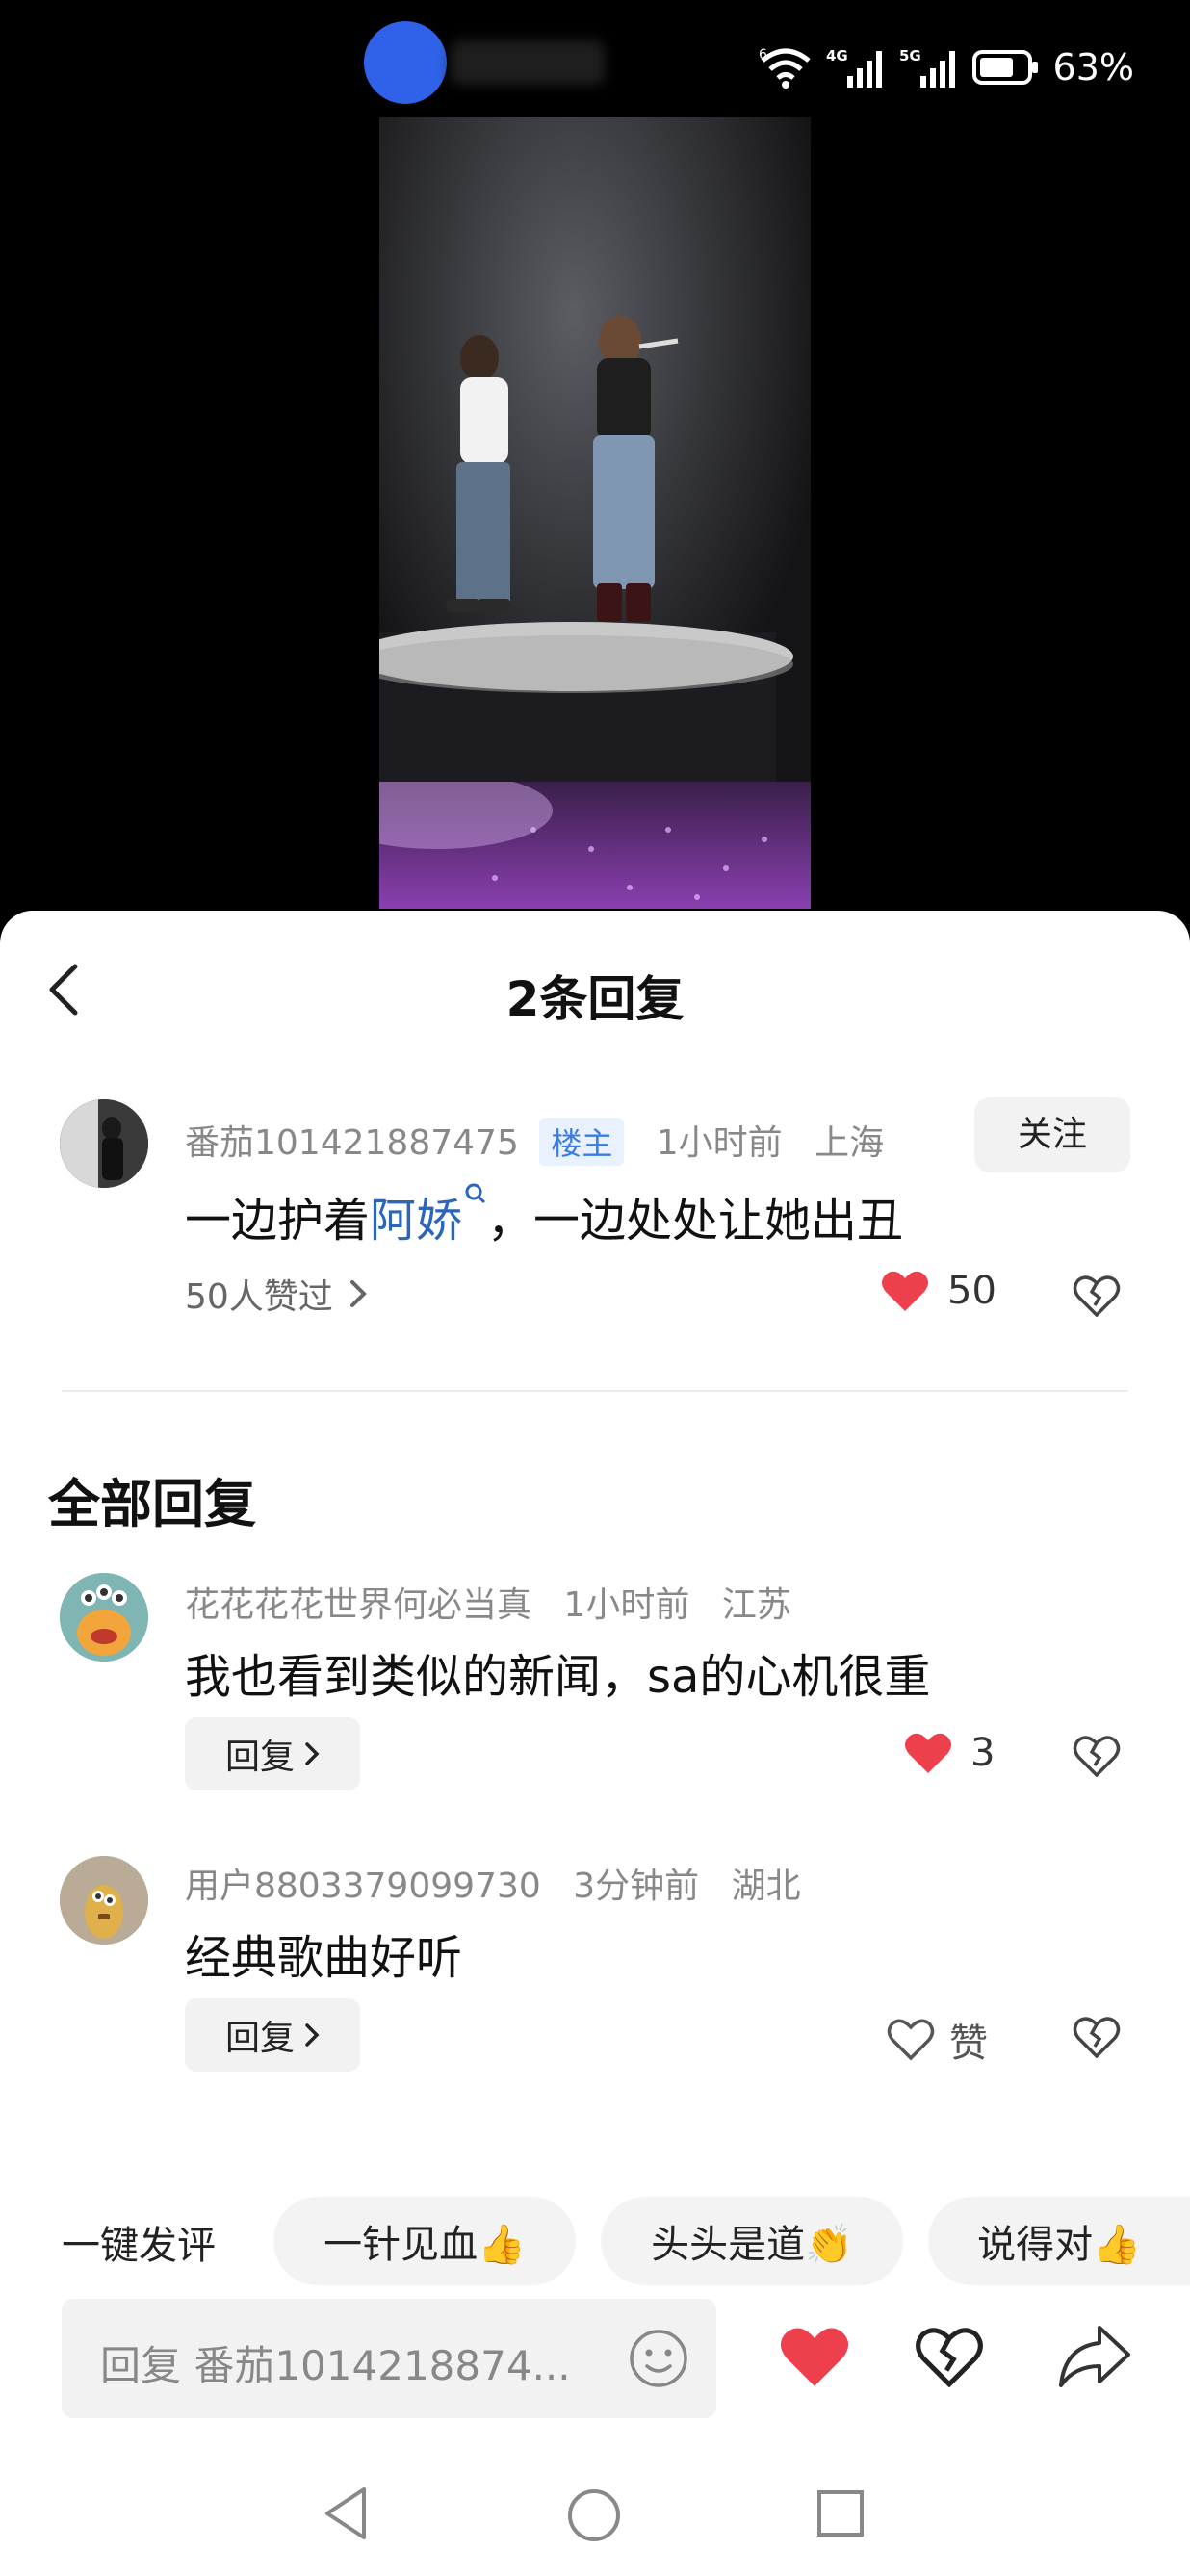  I want to click on share-button, so click(1094, 2359).